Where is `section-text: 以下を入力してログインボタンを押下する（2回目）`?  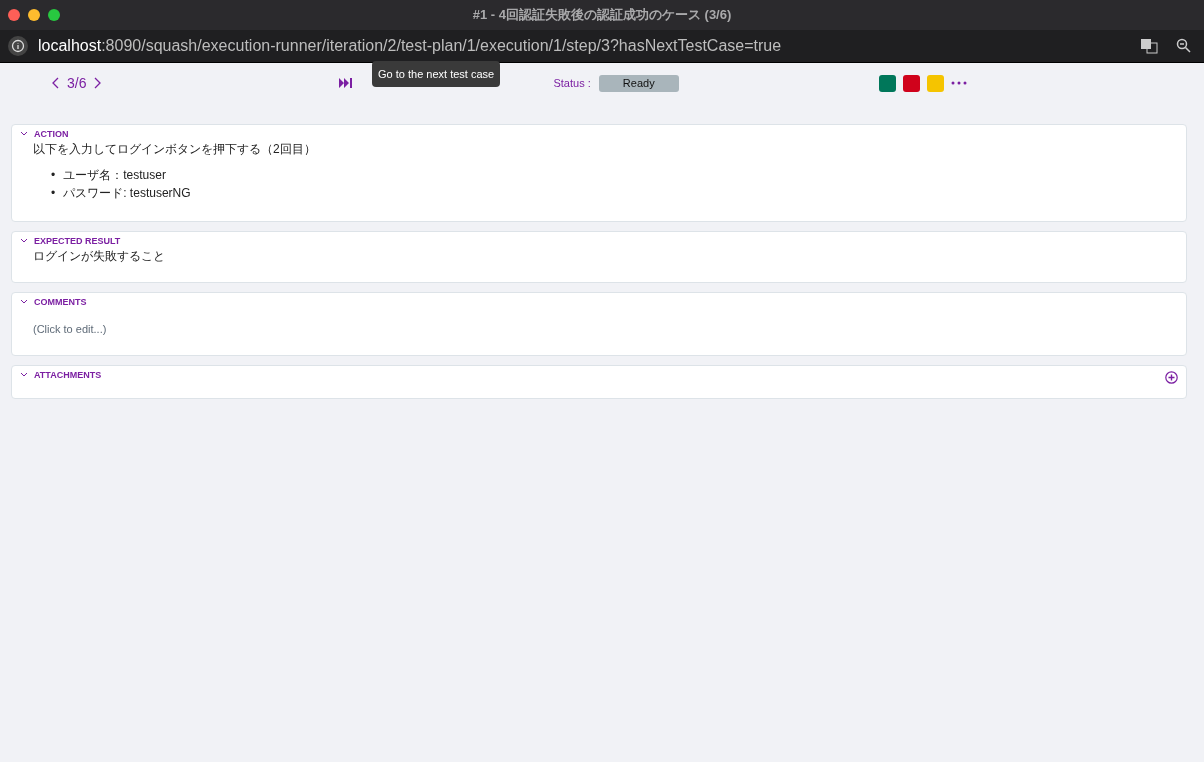
section-text: 以下を入力してログインボタンを押下する（2回目） is located at coordinates (175, 149).